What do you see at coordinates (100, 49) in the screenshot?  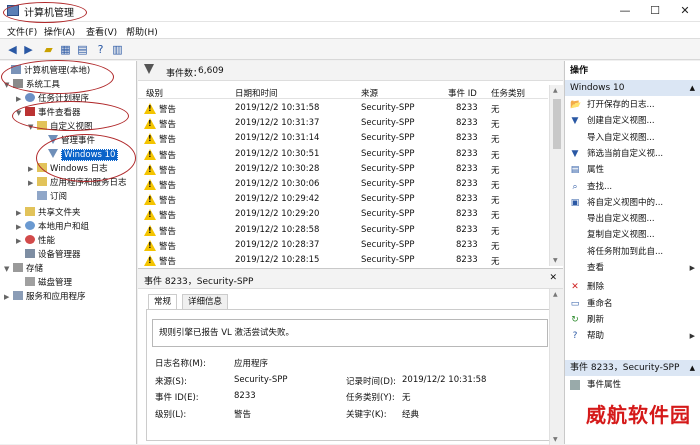 I see `help-icon: ?` at bounding box center [100, 49].